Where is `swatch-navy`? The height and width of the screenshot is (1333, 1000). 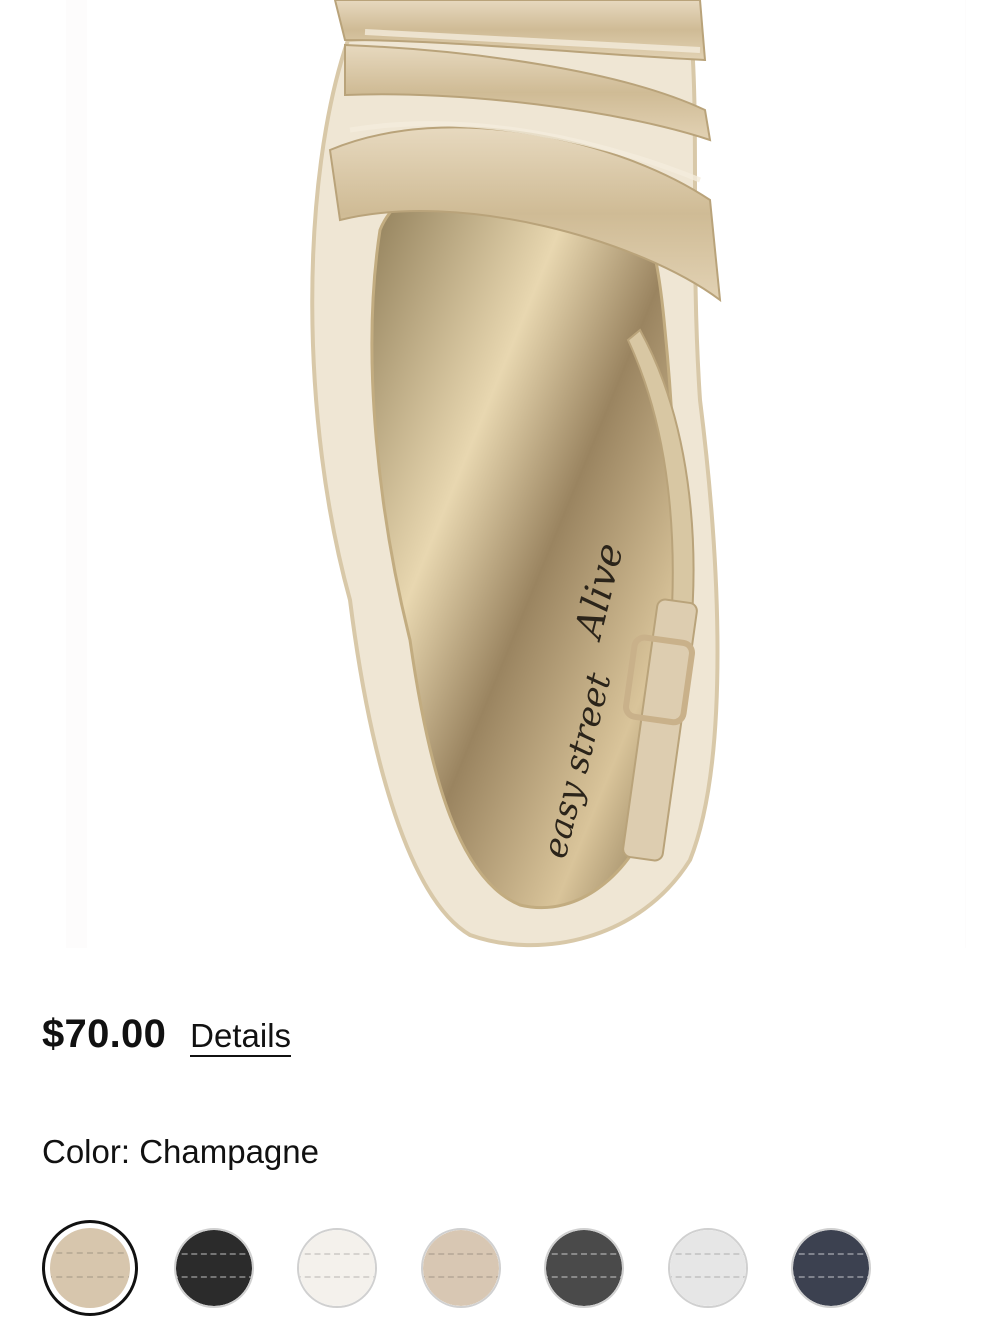
swatch-navy is located at coordinates (831, 1268).